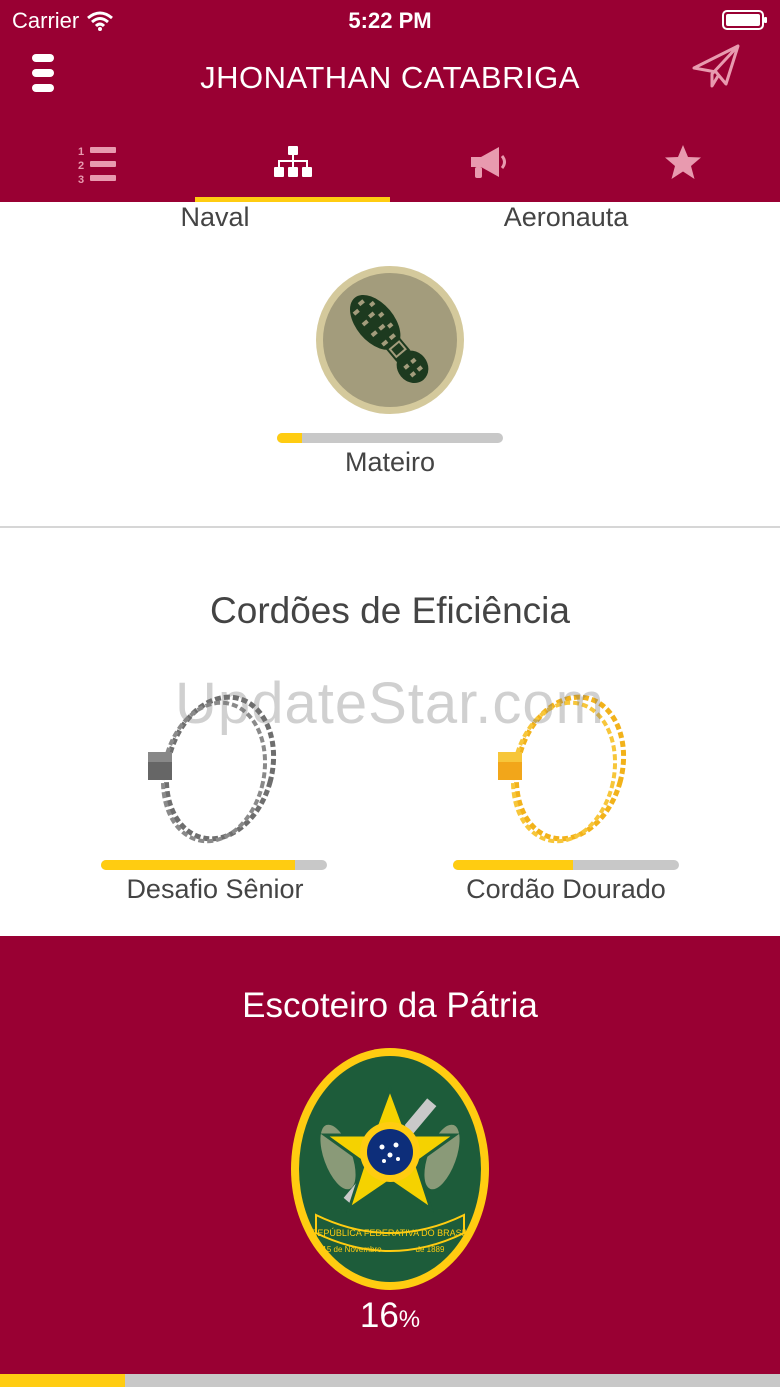 The height and width of the screenshot is (1387, 780). What do you see at coordinates (62, 1380) in the screenshot?
I see `patria-progress-fill` at bounding box center [62, 1380].